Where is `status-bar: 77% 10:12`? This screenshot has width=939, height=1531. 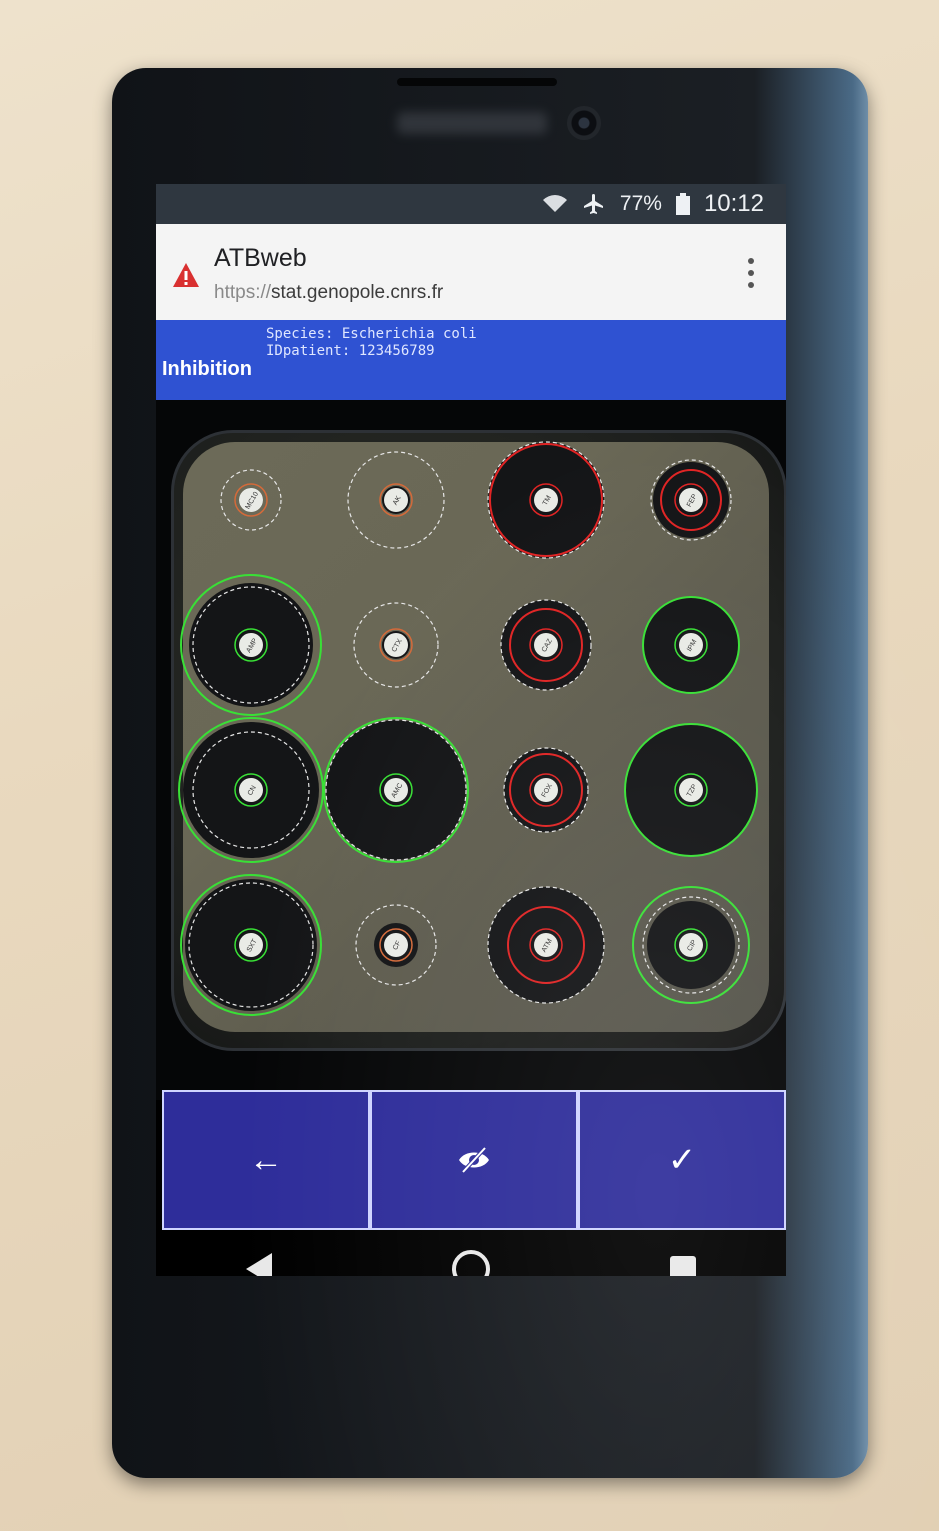
status-bar: 77% 10:12 is located at coordinates (471, 204).